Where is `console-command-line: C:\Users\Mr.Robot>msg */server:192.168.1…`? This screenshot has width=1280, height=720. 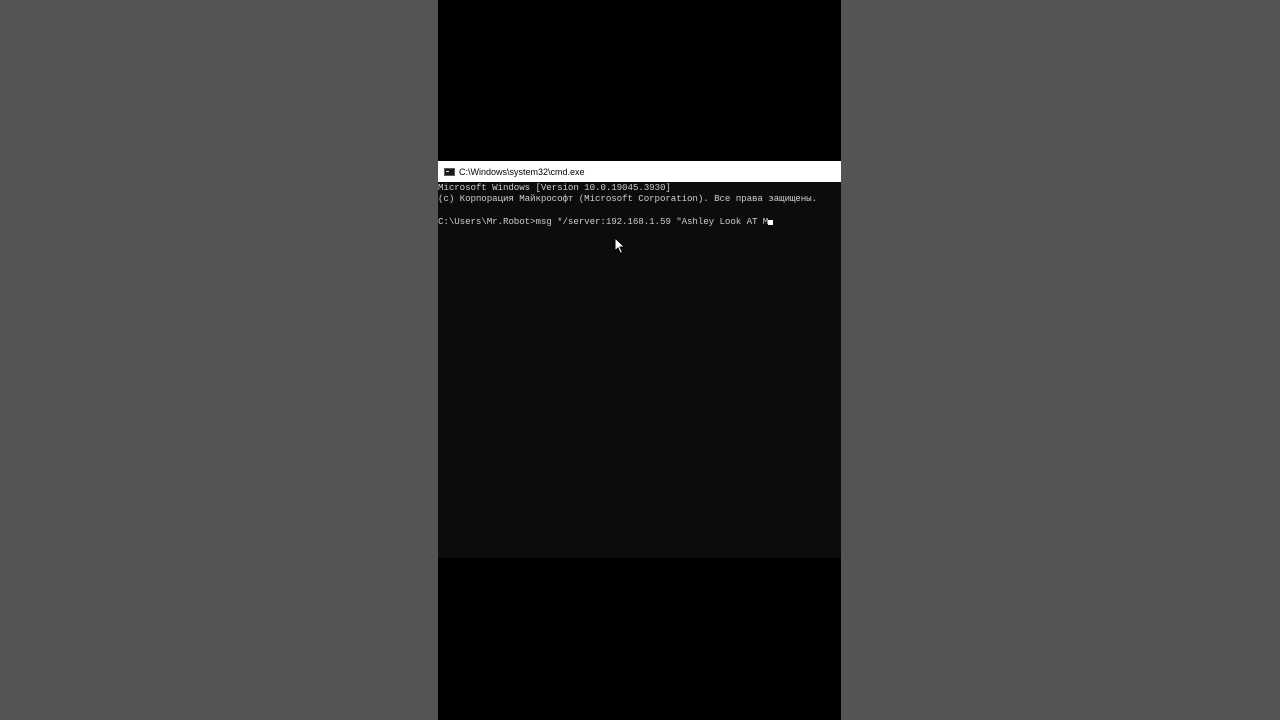 console-command-line: C:\Users\Mr.Robot>msg */server:192.168.1… is located at coordinates (639, 221).